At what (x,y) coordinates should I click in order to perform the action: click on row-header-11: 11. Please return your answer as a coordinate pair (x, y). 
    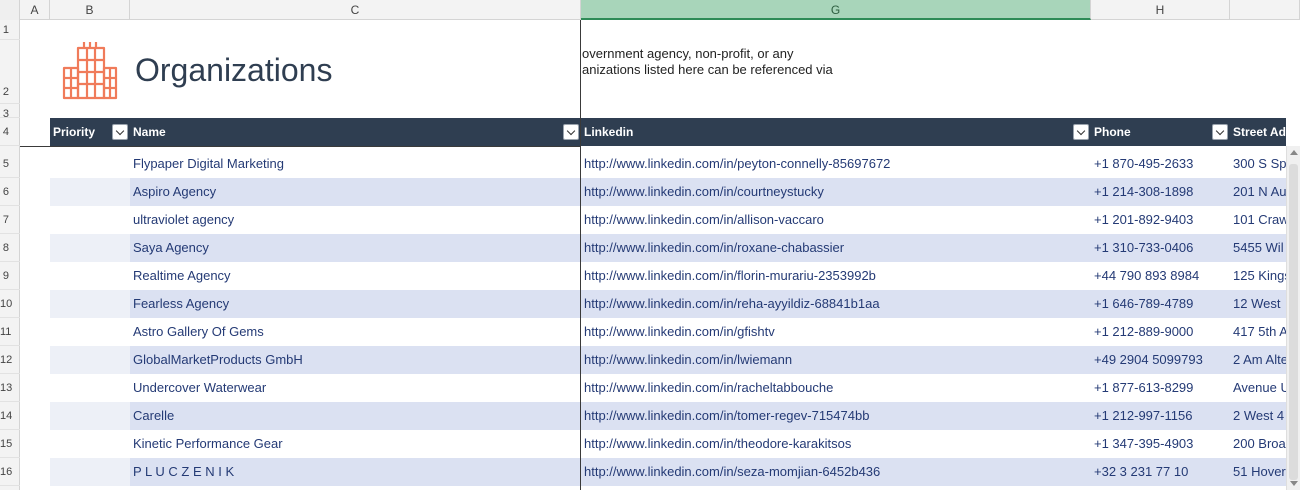
    Looking at the image, I should click on (10, 332).